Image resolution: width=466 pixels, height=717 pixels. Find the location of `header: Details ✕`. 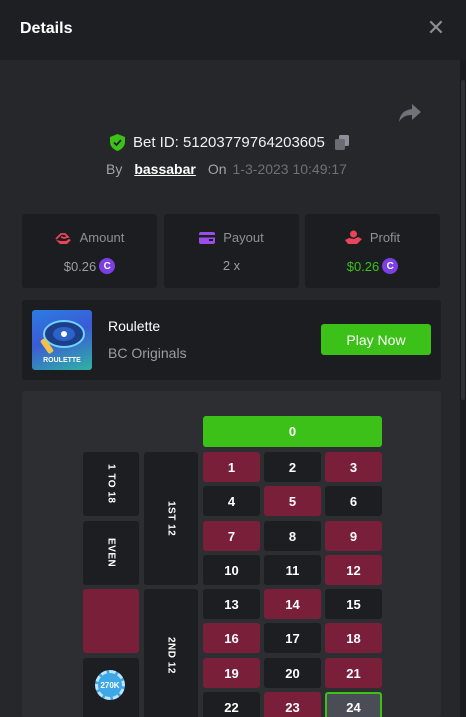

header: Details ✕ is located at coordinates (233, 30).